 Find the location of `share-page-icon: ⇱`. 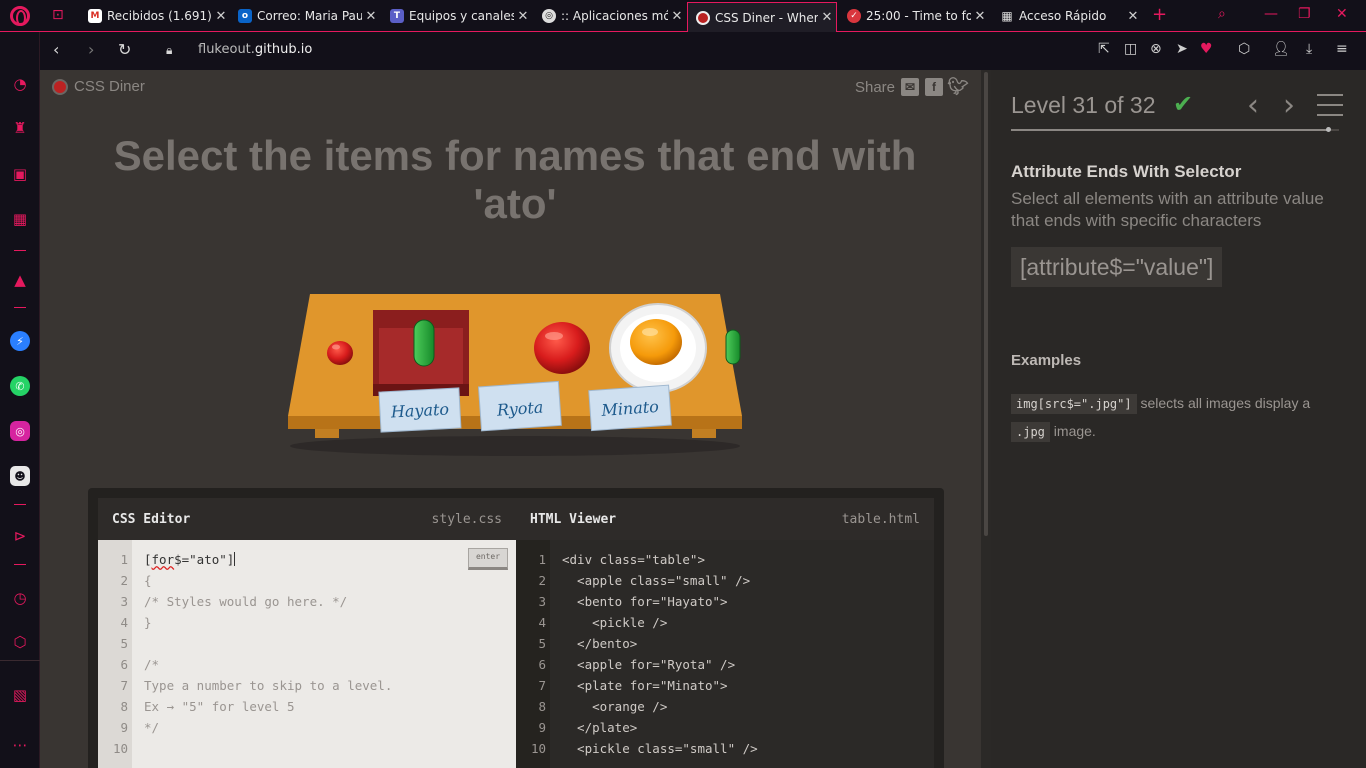

share-page-icon: ⇱ is located at coordinates (1104, 49).